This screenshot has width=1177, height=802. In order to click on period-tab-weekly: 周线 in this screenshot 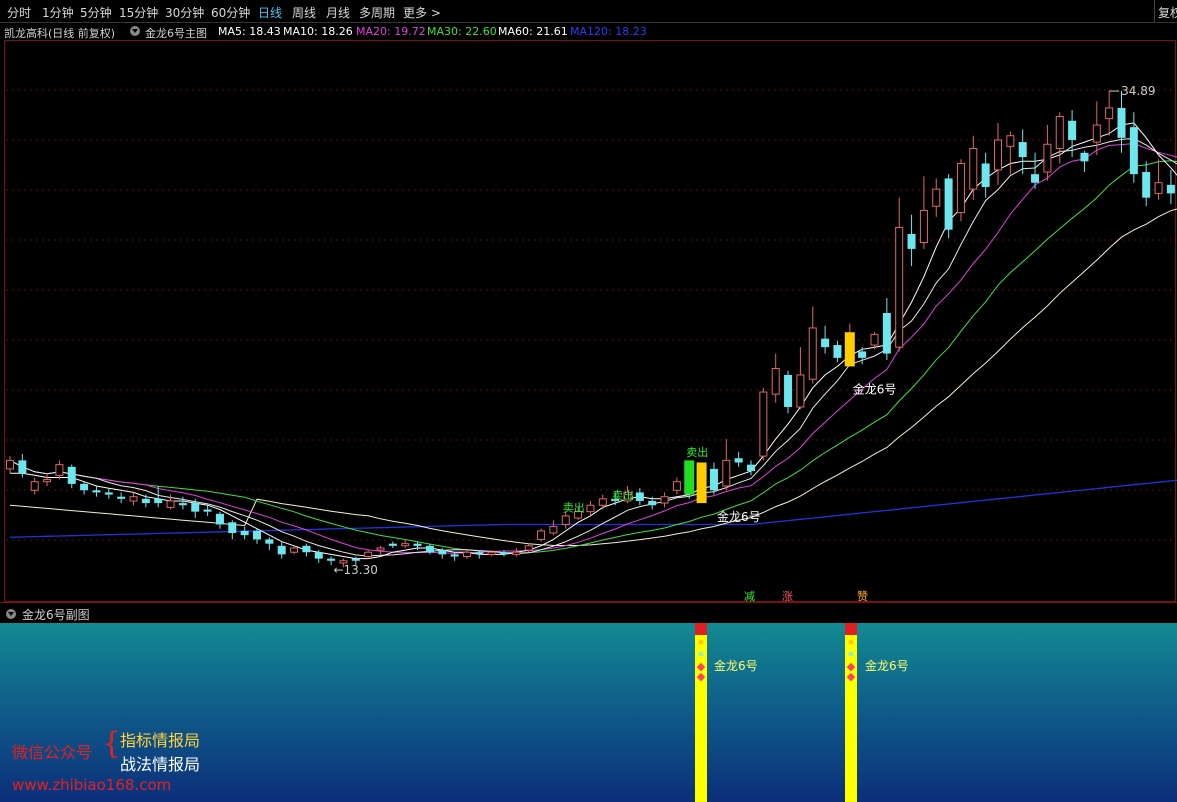, I will do `click(304, 12)`.